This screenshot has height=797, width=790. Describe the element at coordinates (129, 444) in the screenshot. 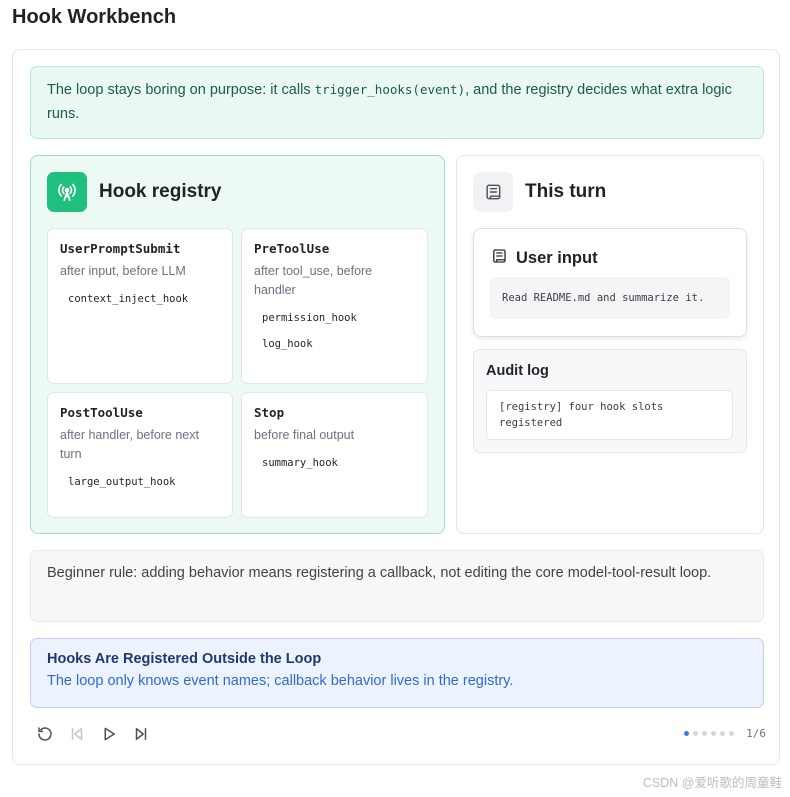

I see `hook-description: after handler, before next turn` at that location.